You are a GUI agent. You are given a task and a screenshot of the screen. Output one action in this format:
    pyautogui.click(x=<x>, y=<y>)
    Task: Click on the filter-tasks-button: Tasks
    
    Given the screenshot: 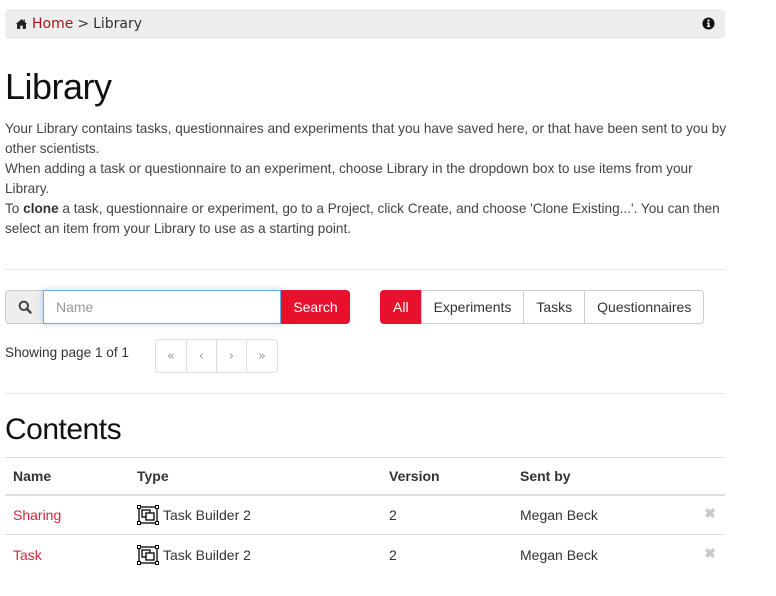 What is the action you would take?
    pyautogui.click(x=554, y=307)
    